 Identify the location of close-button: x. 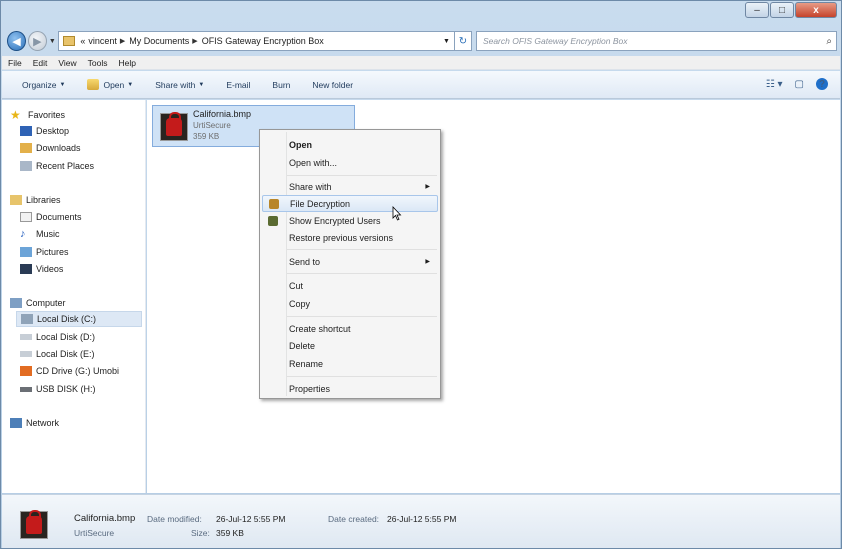
(816, 10).